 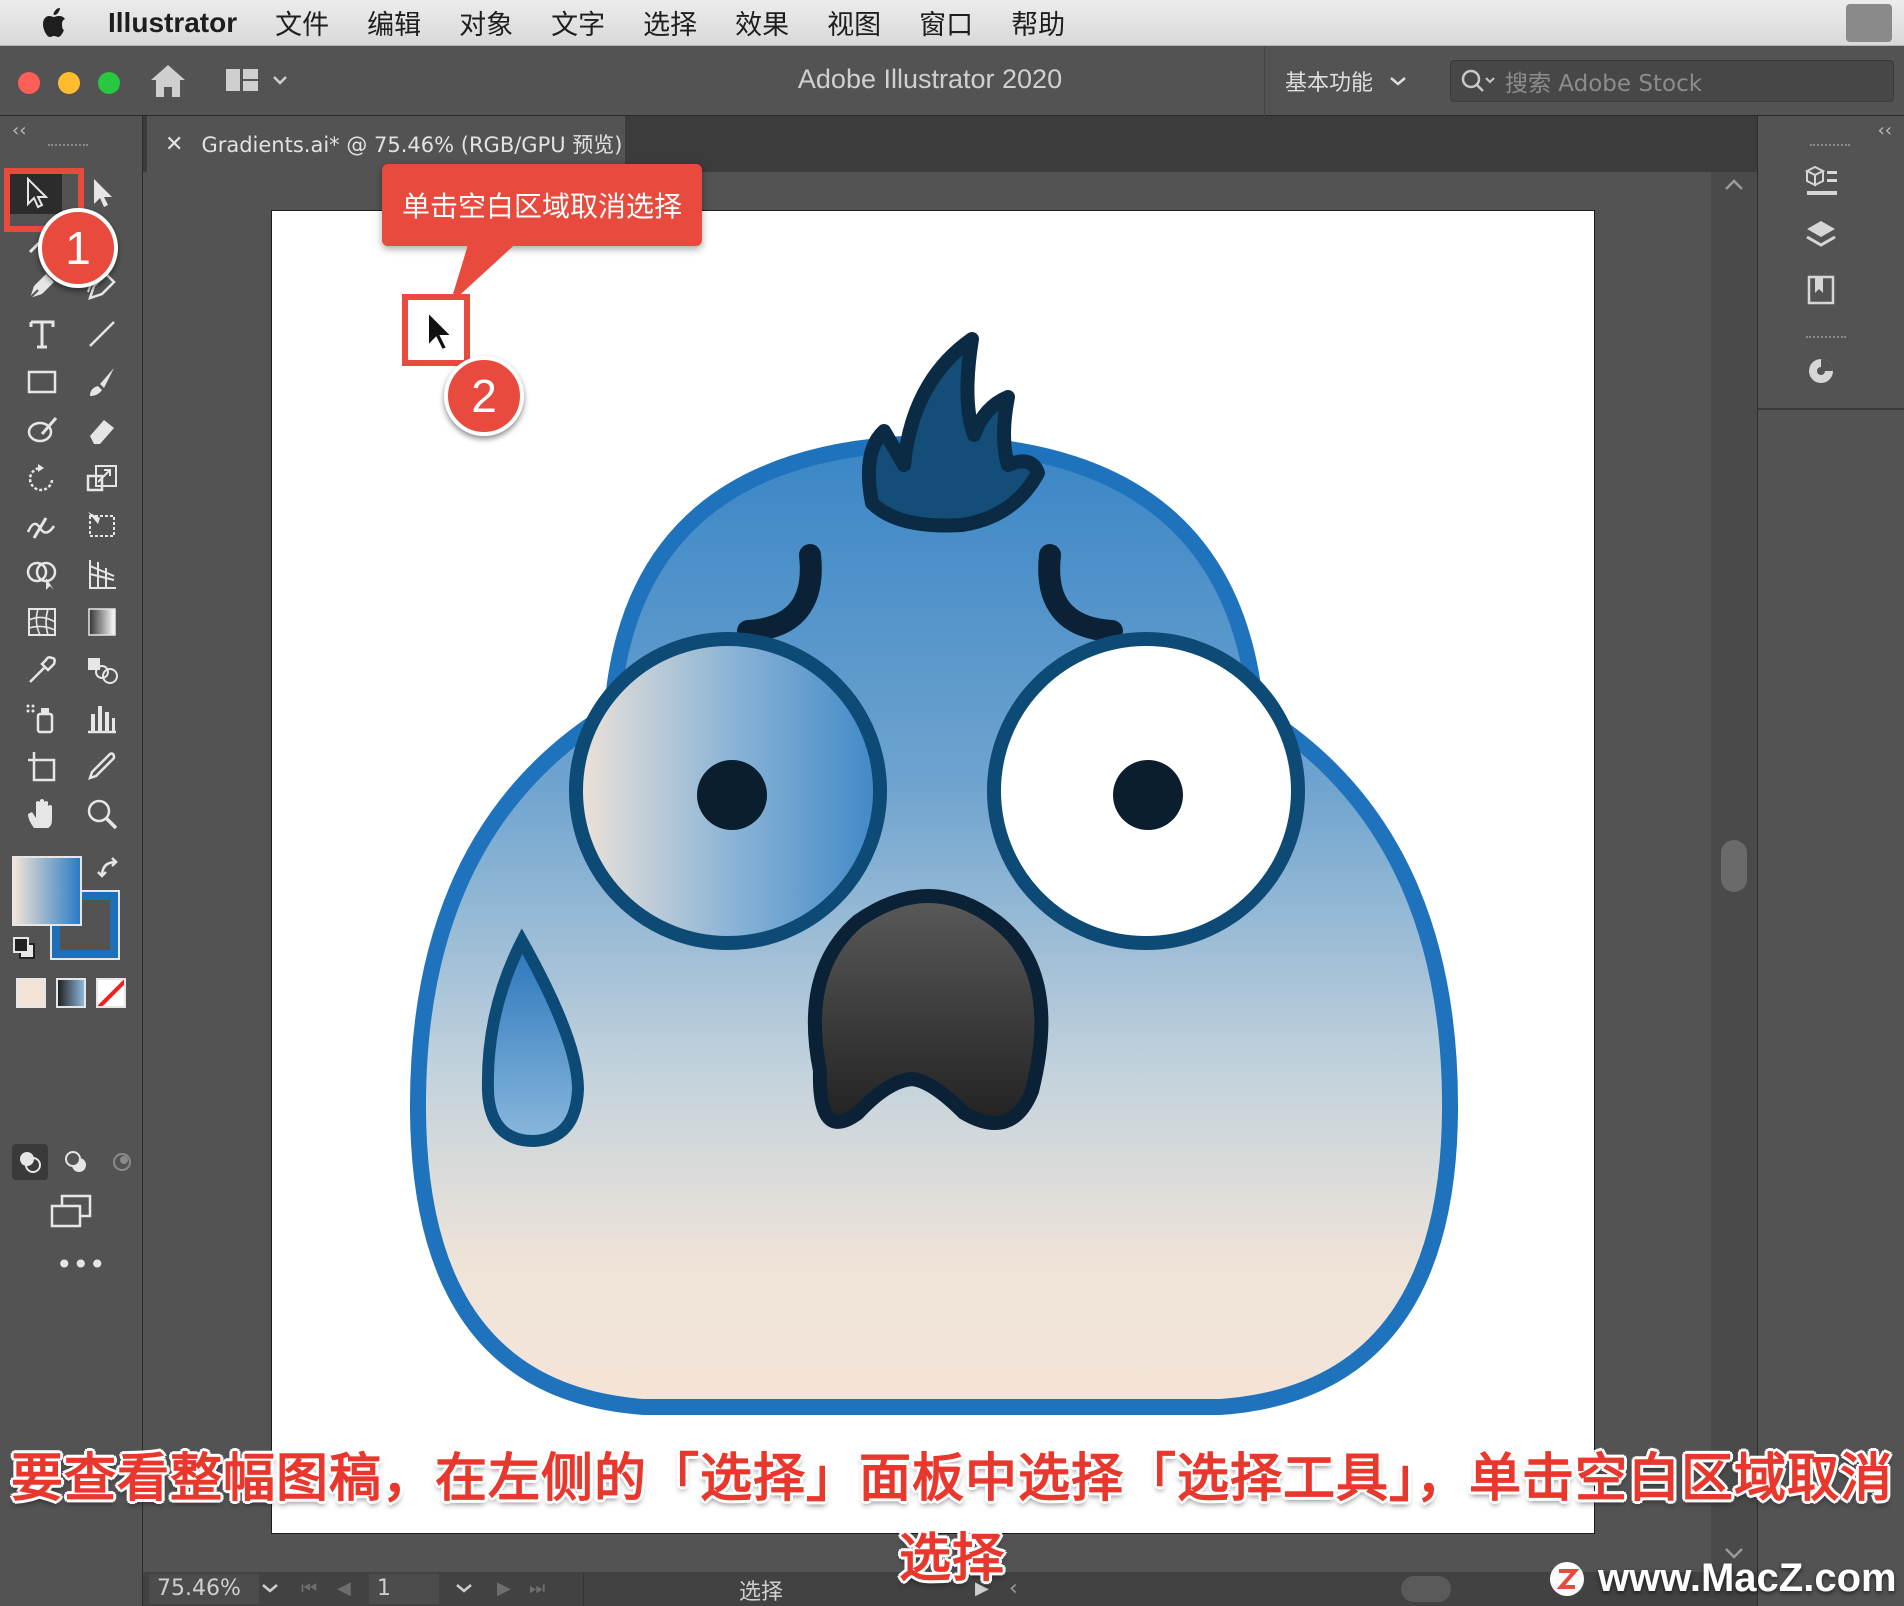 I want to click on rectangle-tool-icon, so click(x=42, y=382).